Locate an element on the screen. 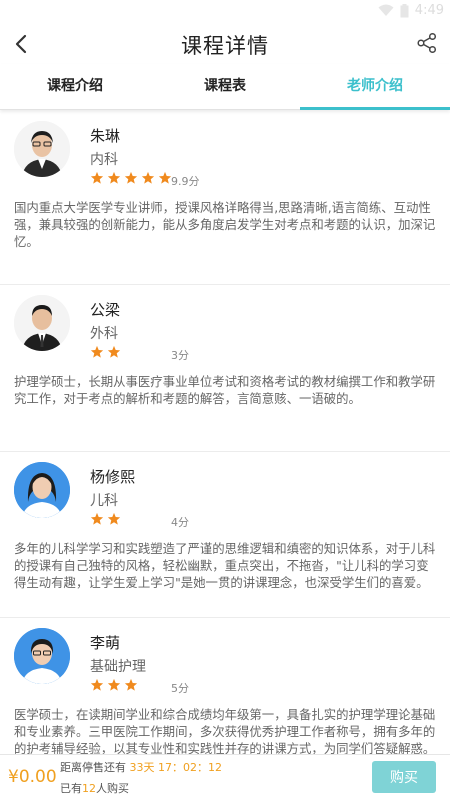  tab-bar: 课程介绍 课程表 老师介绍 is located at coordinates (225, 87).